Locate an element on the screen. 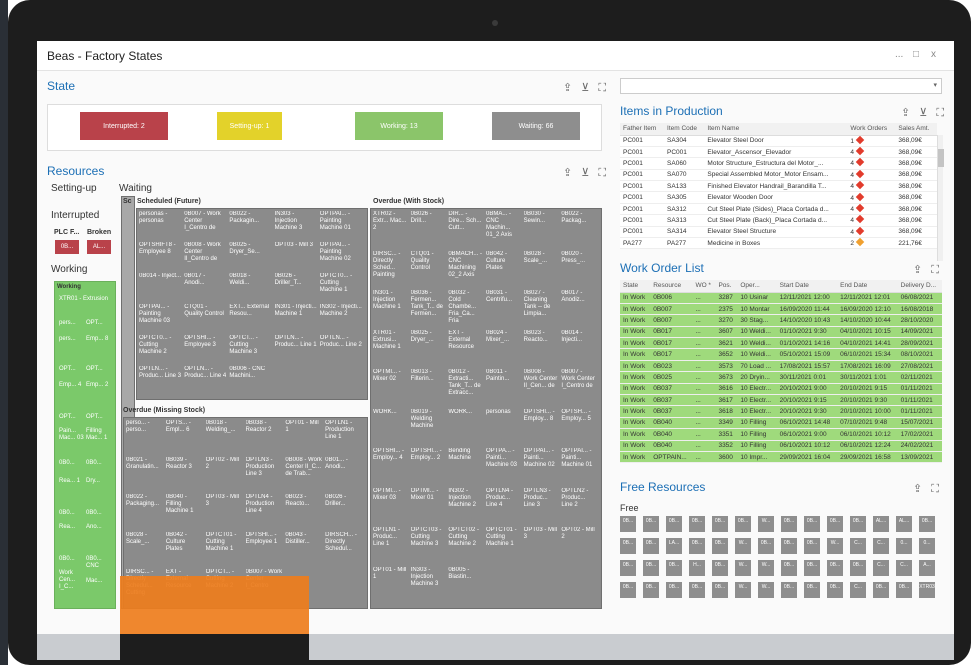  overdue-stock-resource-tile: OPTSHI... - Employ... 8 is located at coordinates (541, 427).